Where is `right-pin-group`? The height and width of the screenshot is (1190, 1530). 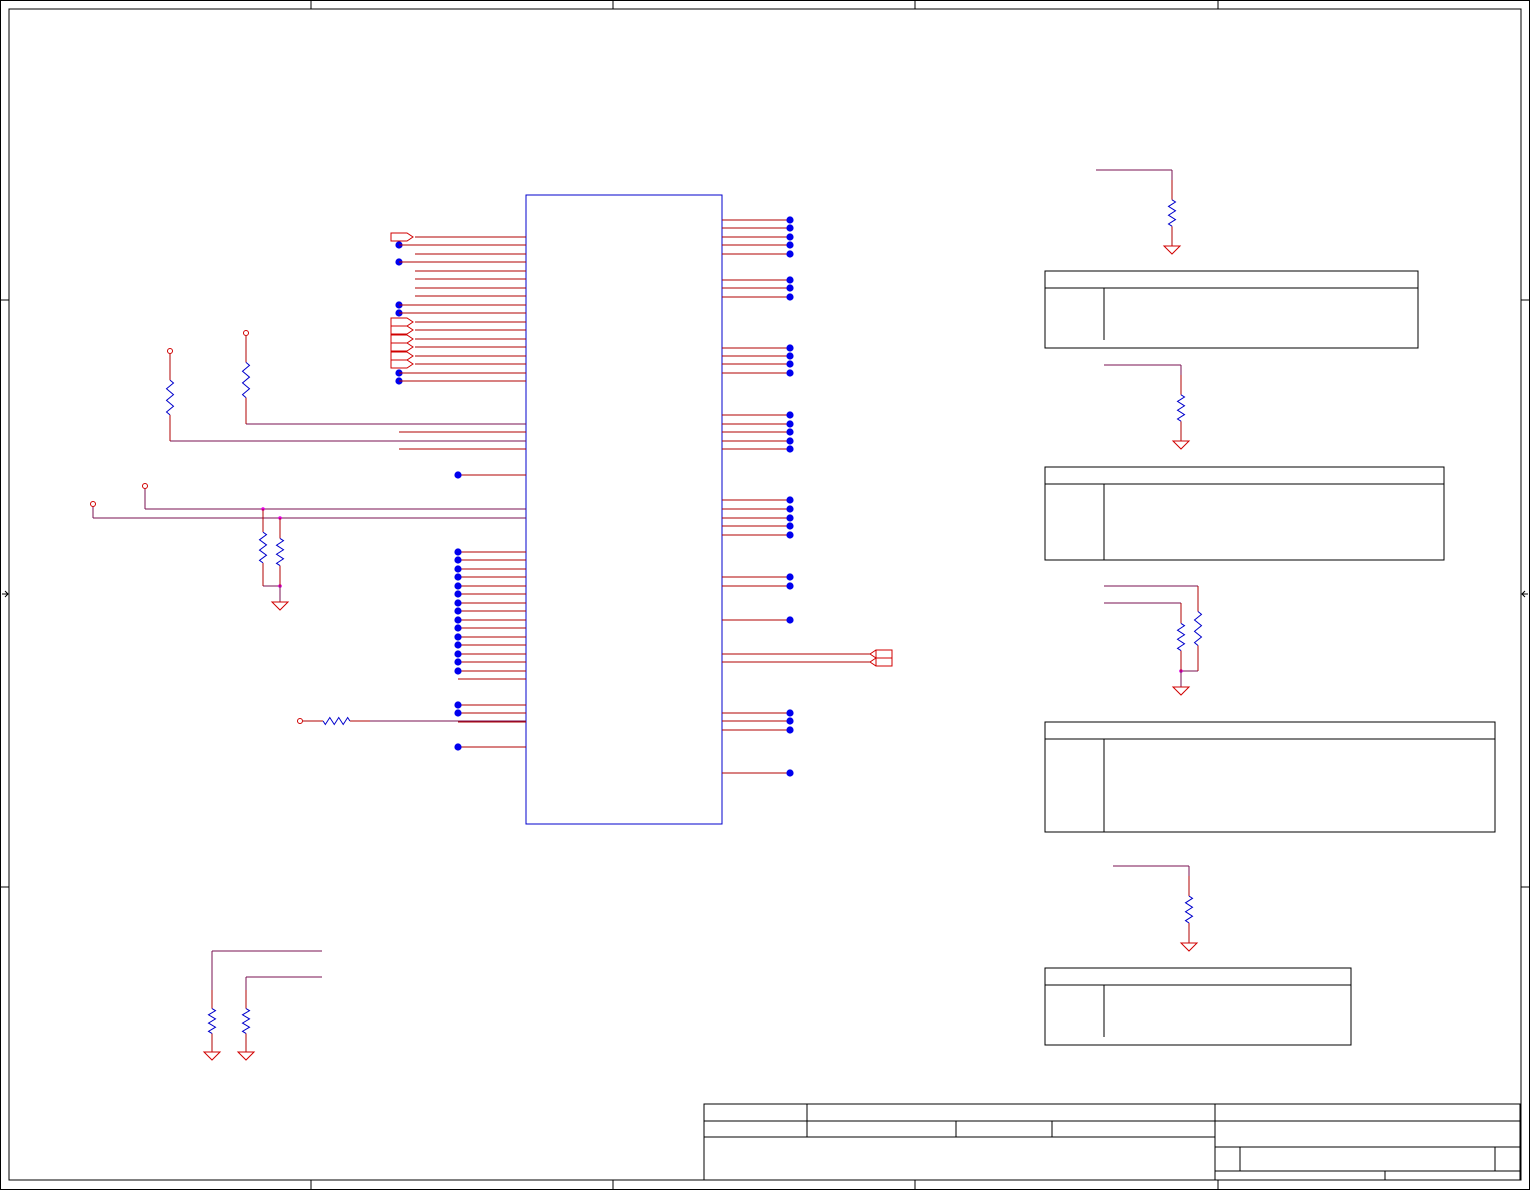
right-pin-group is located at coordinates (796, 496).